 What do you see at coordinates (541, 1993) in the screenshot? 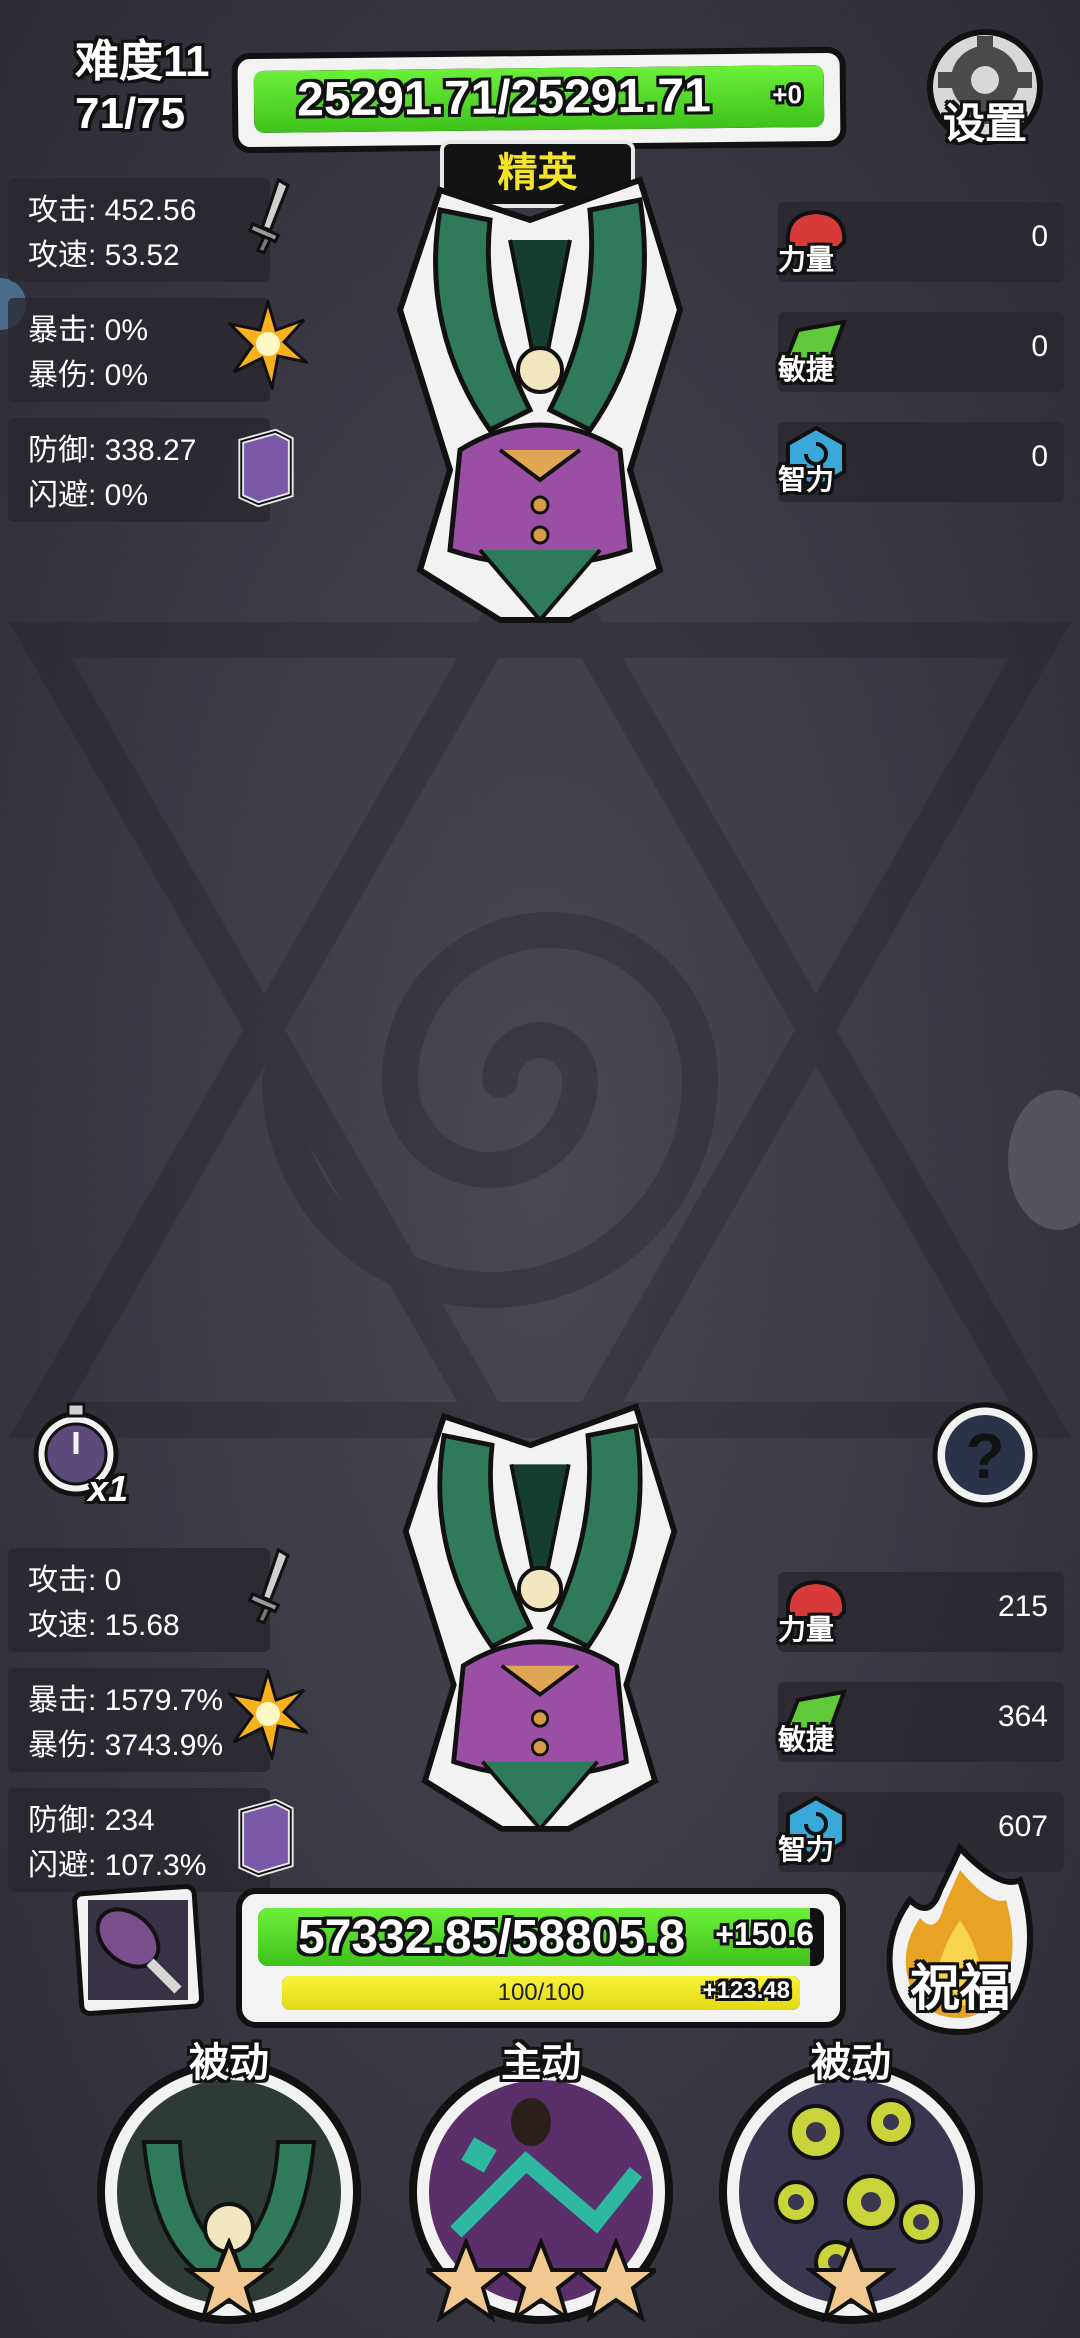
I see `player-energy-bar: 100/100 +123.48` at bounding box center [541, 1993].